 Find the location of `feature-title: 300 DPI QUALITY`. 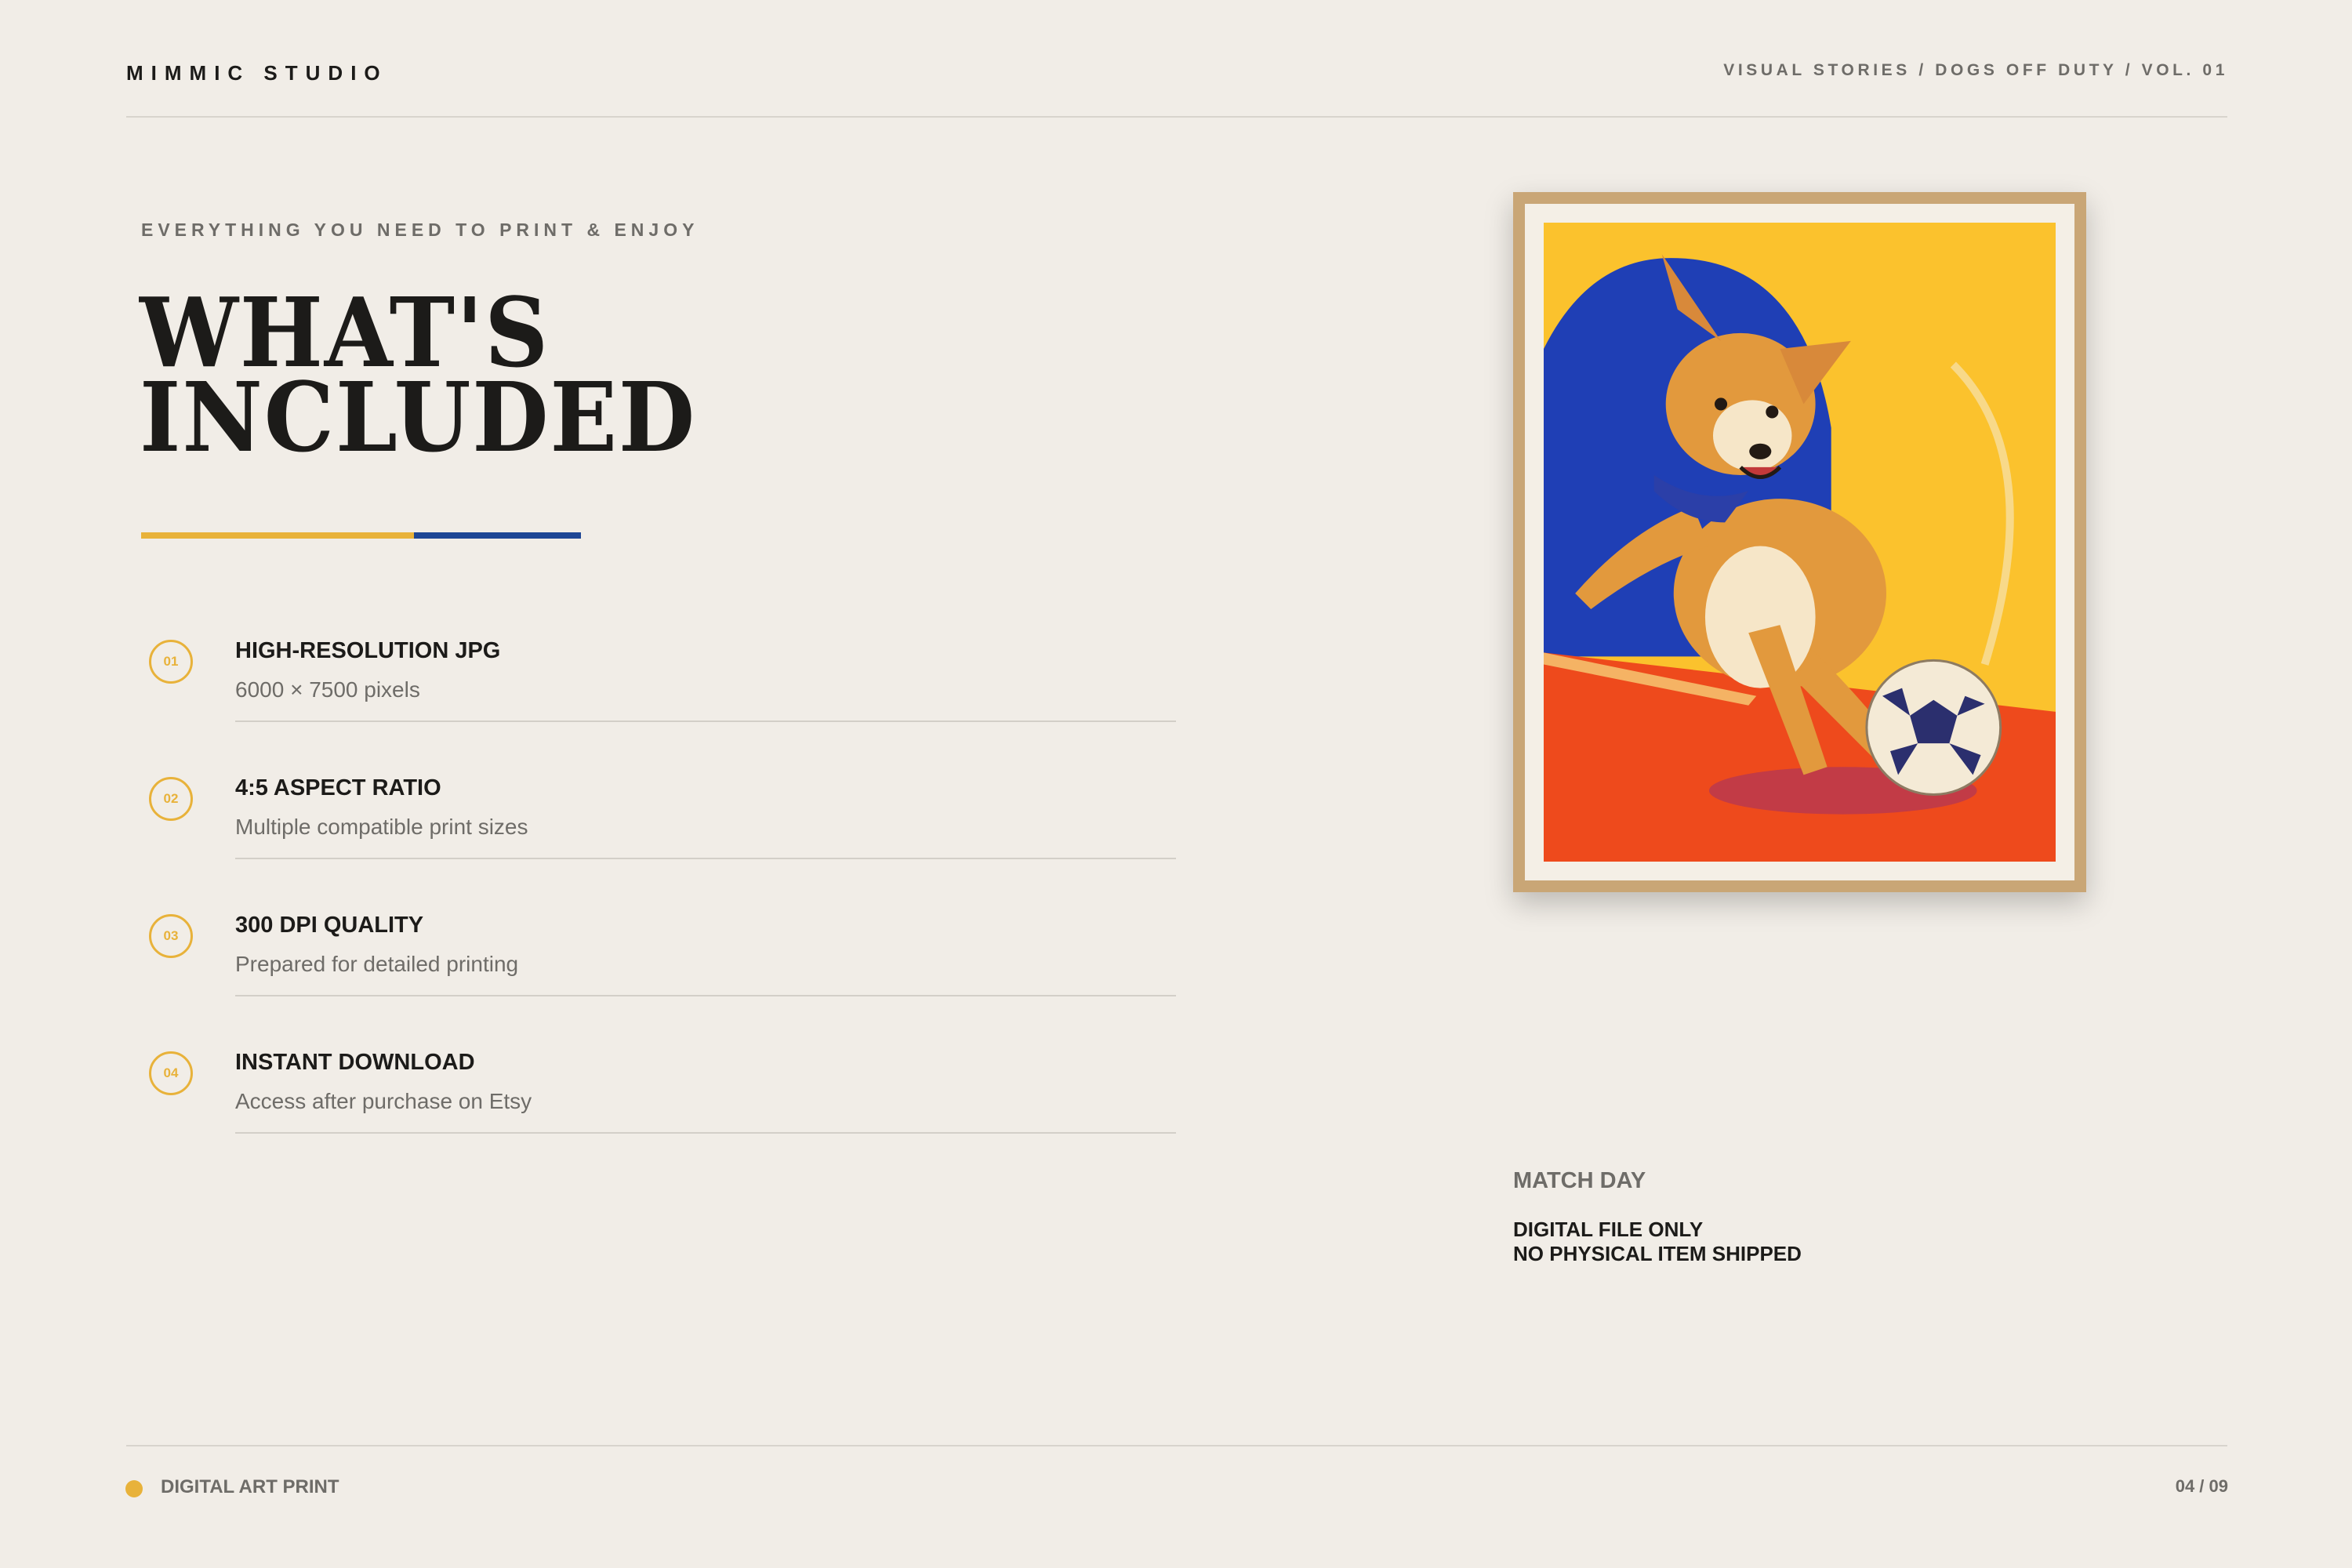

feature-title: 300 DPI QUALITY is located at coordinates (329, 926).